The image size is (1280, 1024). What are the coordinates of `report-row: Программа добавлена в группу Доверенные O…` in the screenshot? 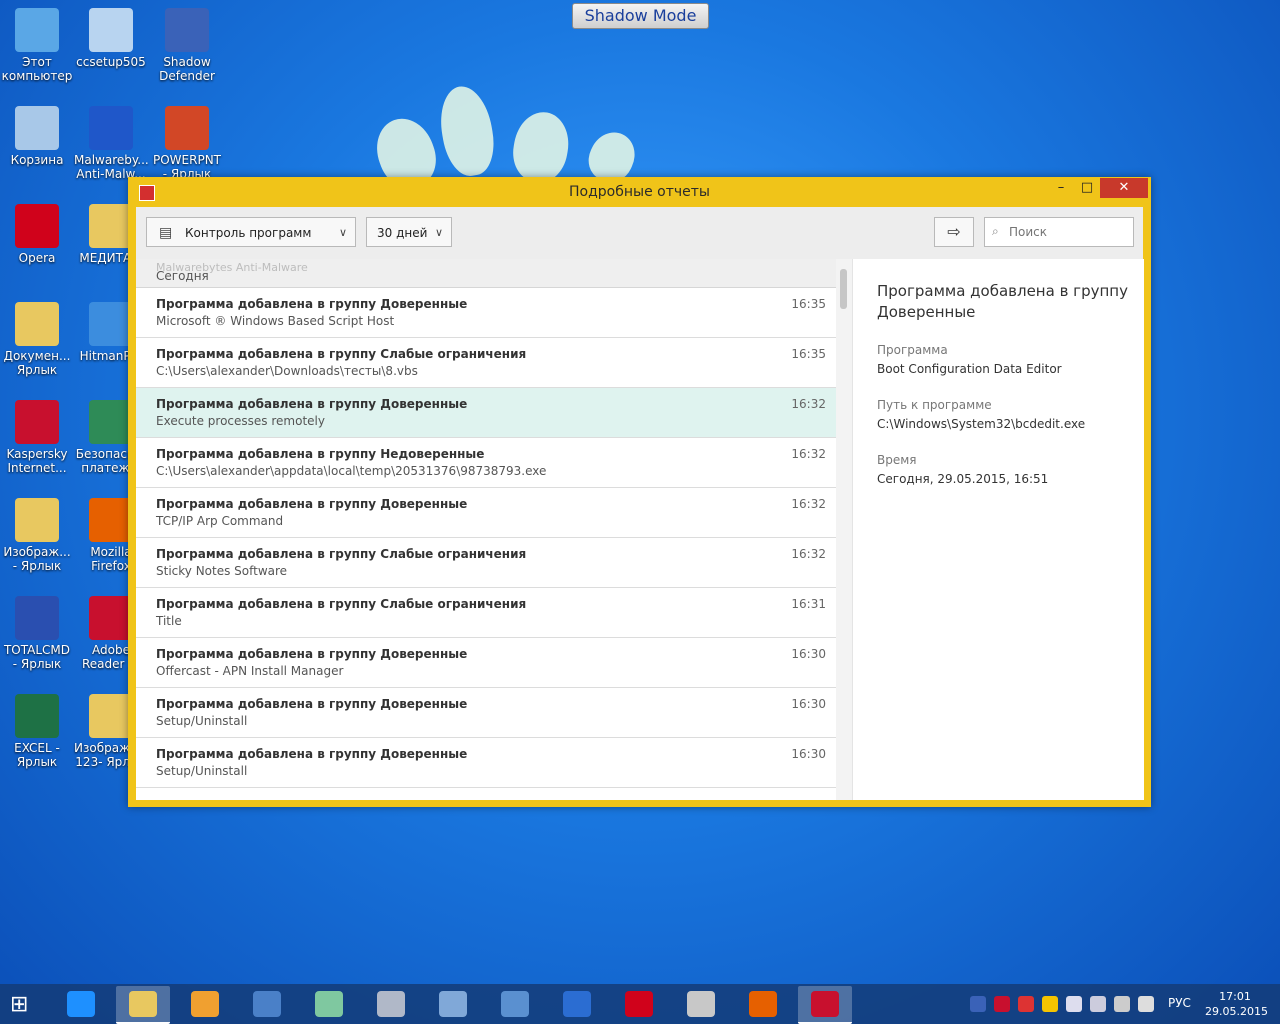 It's located at (486, 663).